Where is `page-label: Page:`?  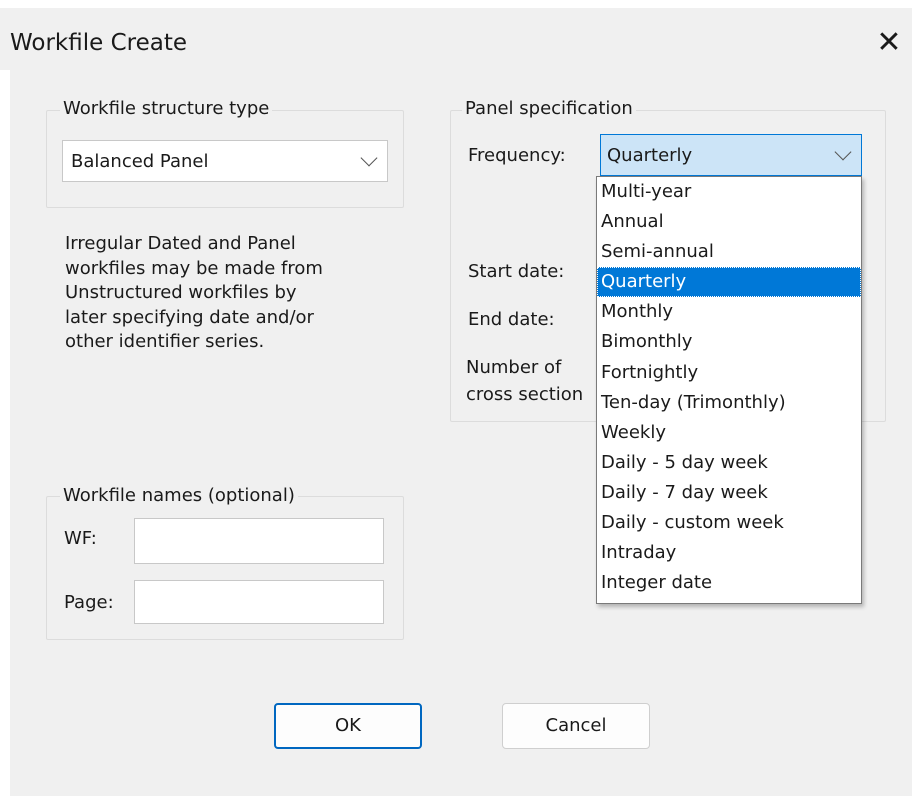
page-label: Page: is located at coordinates (89, 602).